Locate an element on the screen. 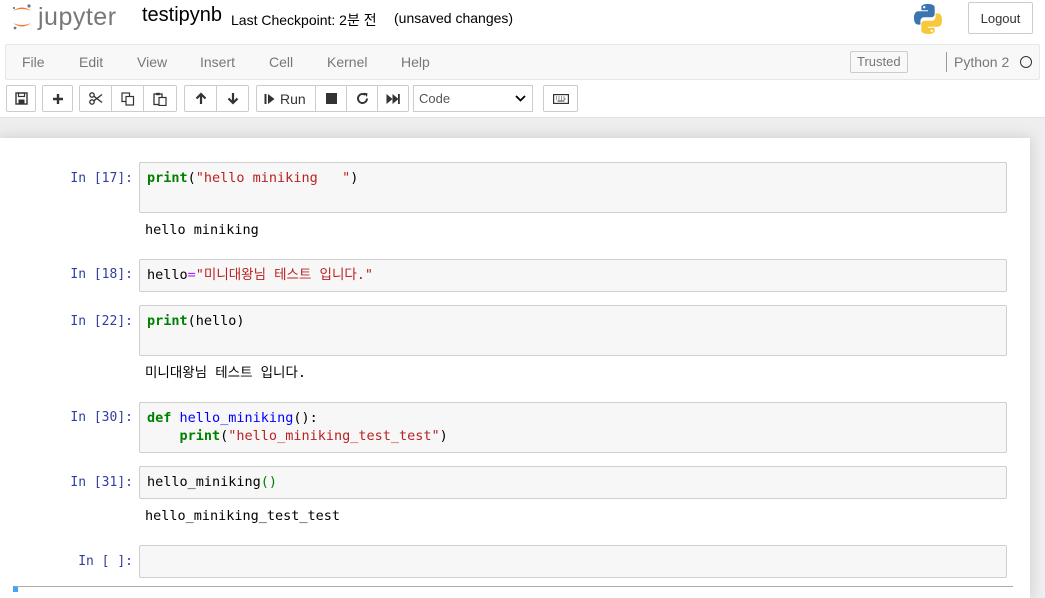 The height and width of the screenshot is (598, 1045). cell-prompt: In [17]: is located at coordinates (101, 178).